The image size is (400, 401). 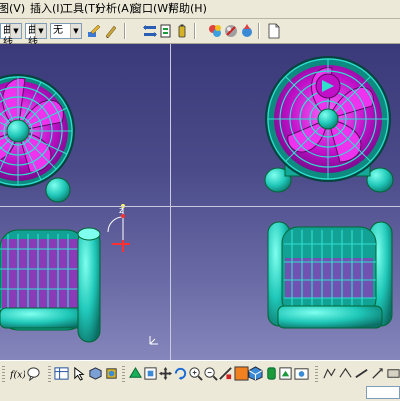 I want to click on menu-view: 图(V), so click(x=12, y=9).